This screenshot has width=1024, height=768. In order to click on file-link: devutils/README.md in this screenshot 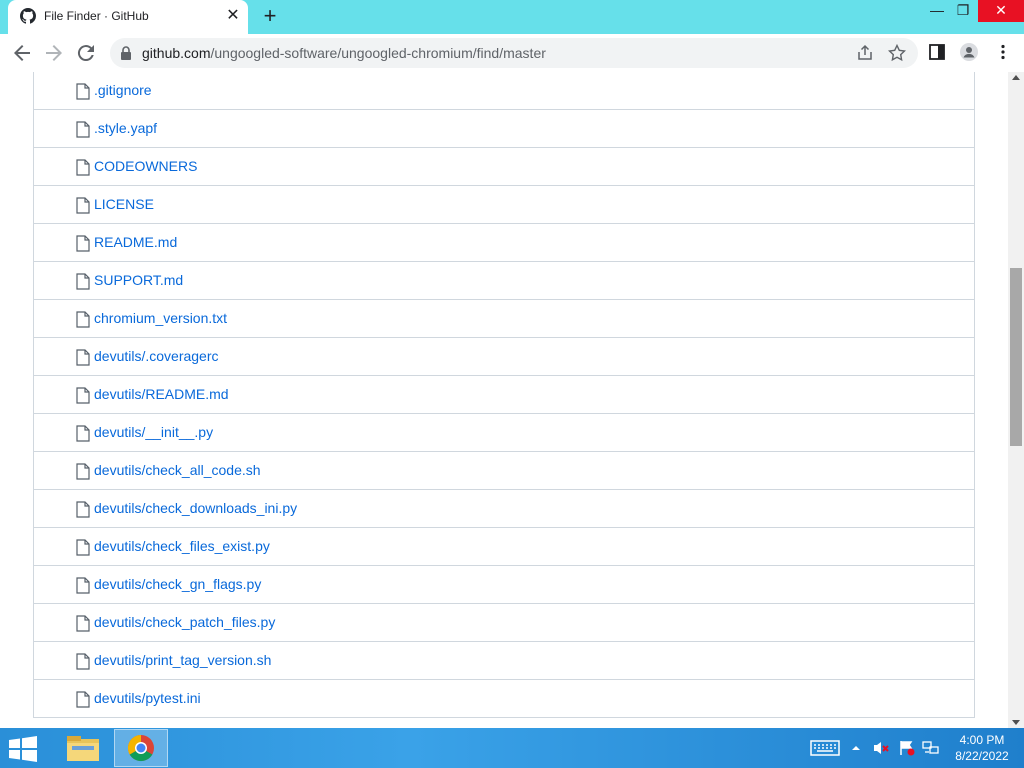, I will do `click(161, 394)`.